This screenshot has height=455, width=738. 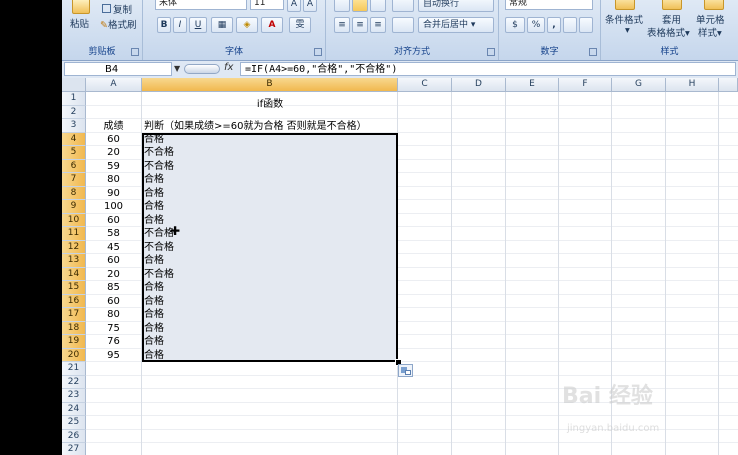 What do you see at coordinates (74, 355) in the screenshot?
I see `row-header-20: 20` at bounding box center [74, 355].